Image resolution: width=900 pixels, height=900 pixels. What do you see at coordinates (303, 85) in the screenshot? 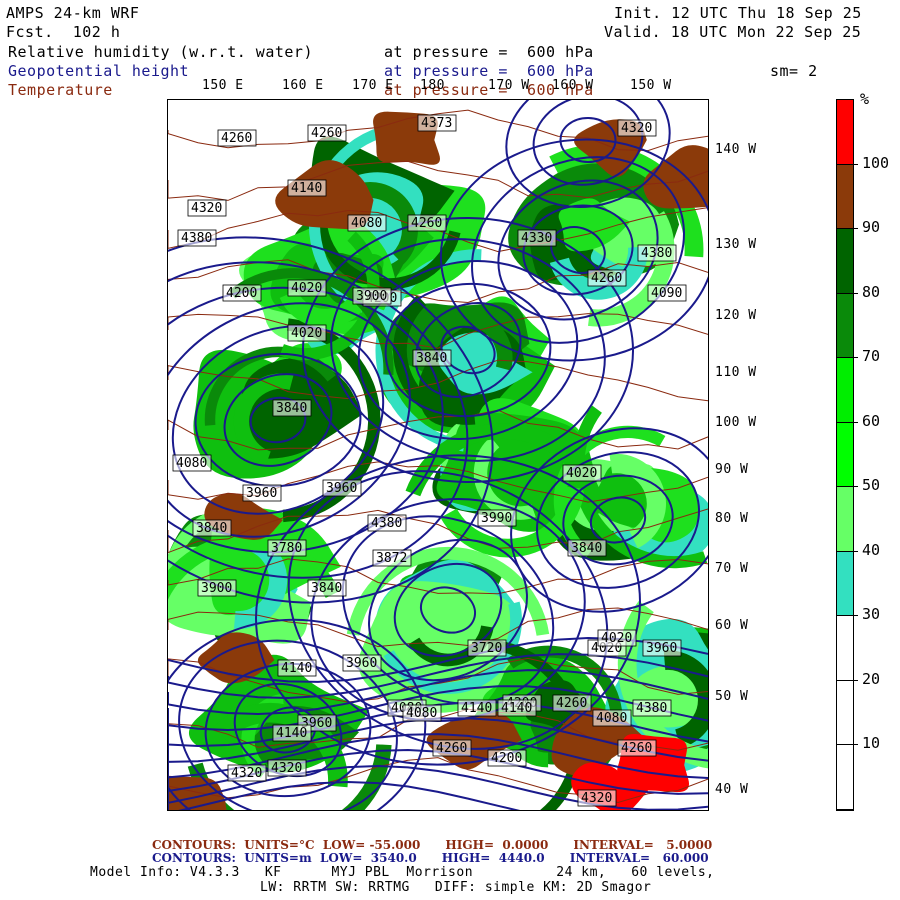
I see `lon-label-top: 160 E` at bounding box center [303, 85].